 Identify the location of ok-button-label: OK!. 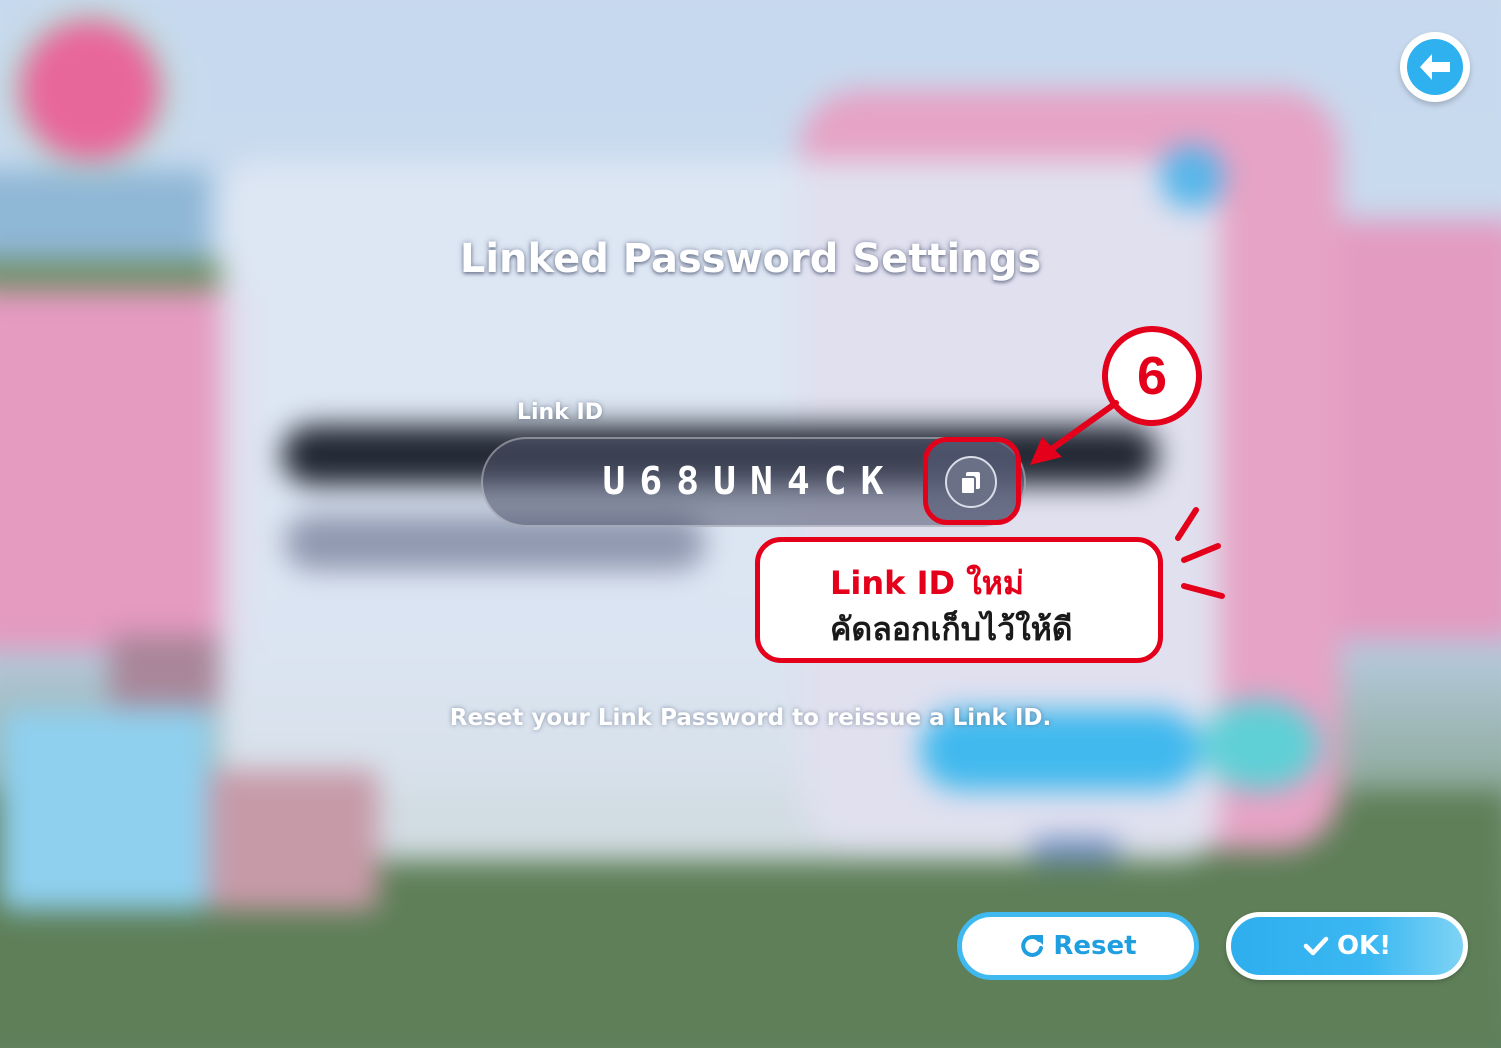
(1364, 946).